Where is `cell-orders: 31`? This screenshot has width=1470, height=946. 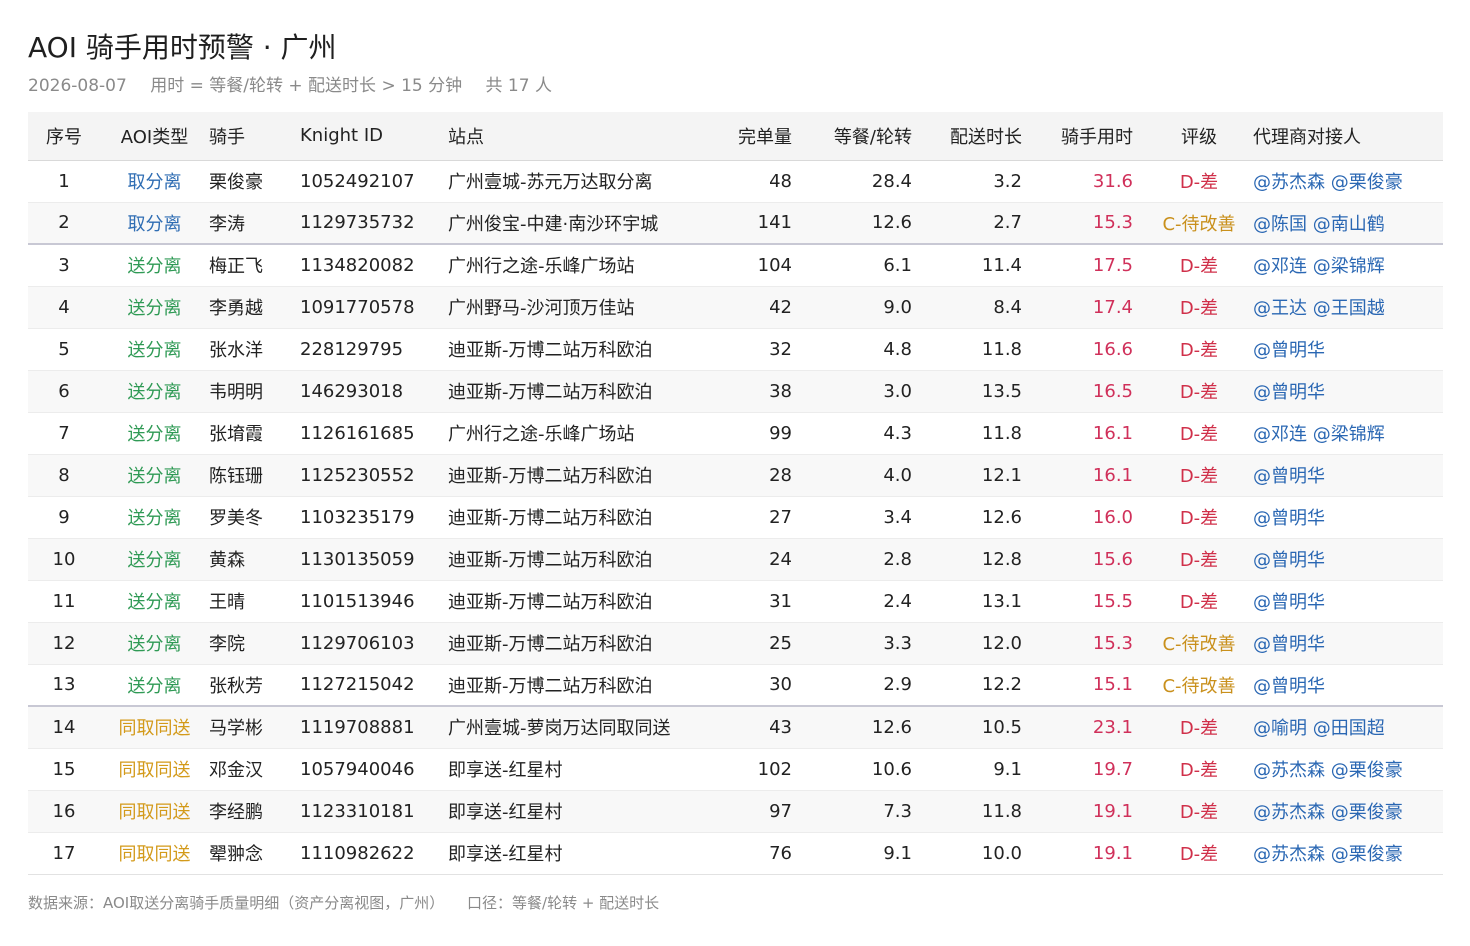
cell-orders: 31 is located at coordinates (749, 601).